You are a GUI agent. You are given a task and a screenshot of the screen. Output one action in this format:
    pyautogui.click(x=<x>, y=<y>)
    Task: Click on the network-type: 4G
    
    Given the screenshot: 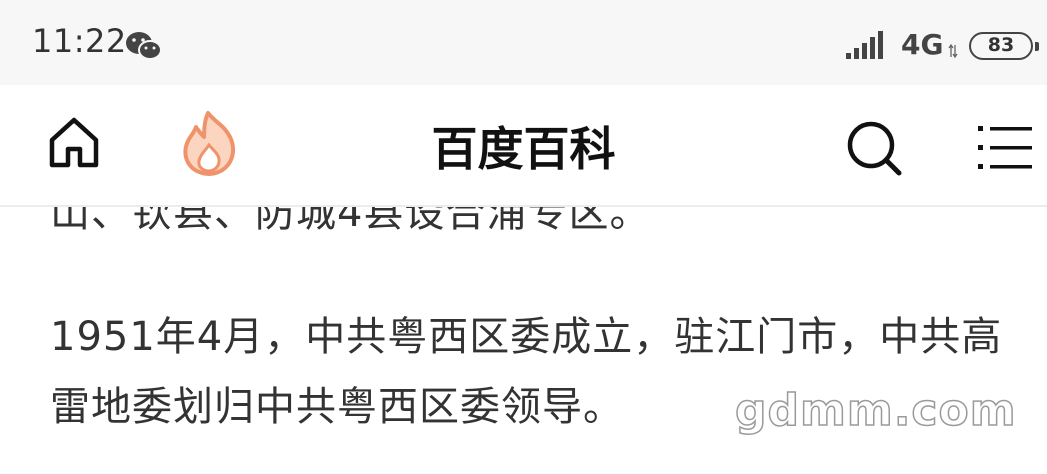 What is the action you would take?
    pyautogui.click(x=922, y=44)
    